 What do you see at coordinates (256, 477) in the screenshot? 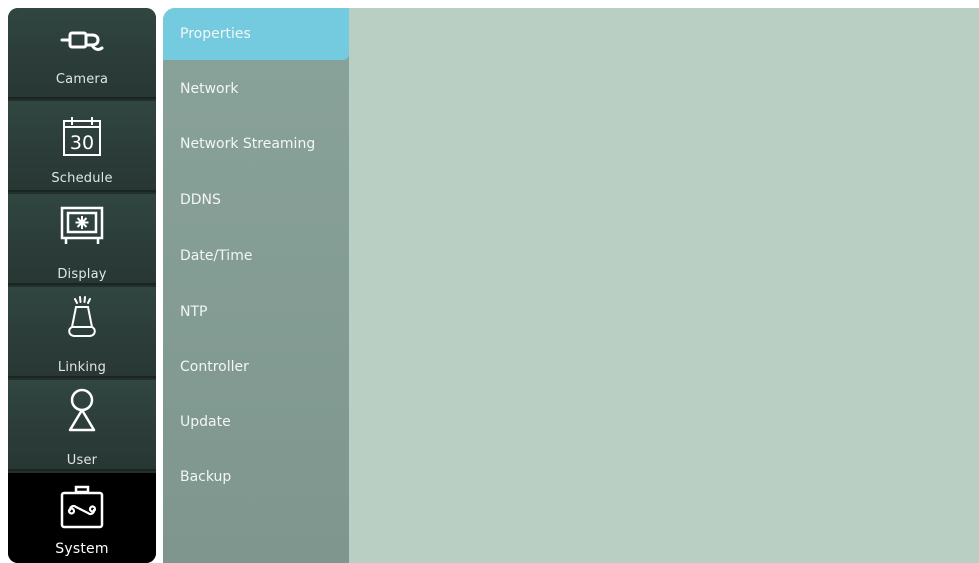
I see `submenu-backup: Backup` at bounding box center [256, 477].